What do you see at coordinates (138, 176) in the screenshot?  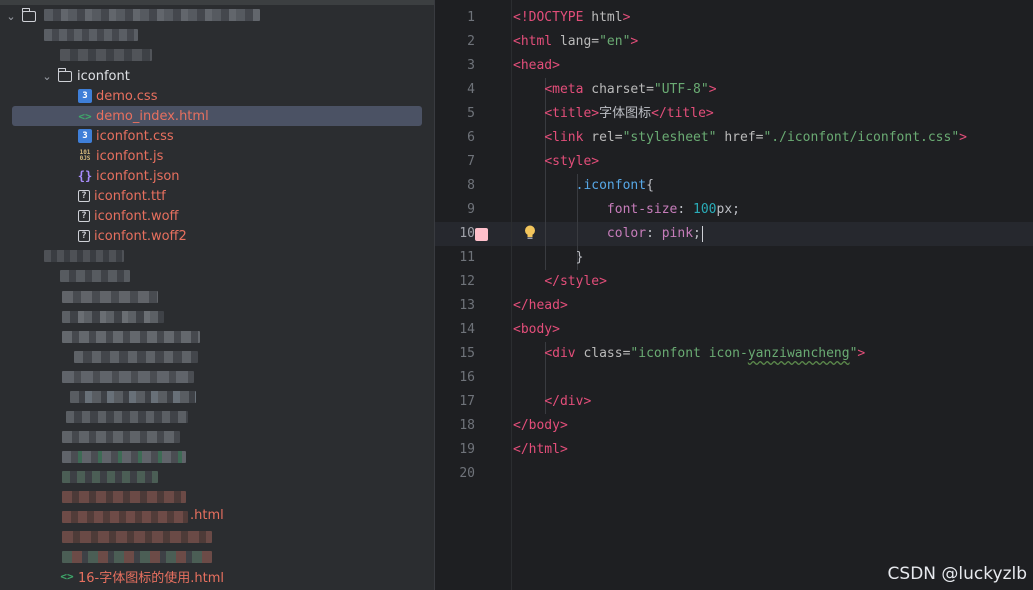 I see `file-label: iconfont.json` at bounding box center [138, 176].